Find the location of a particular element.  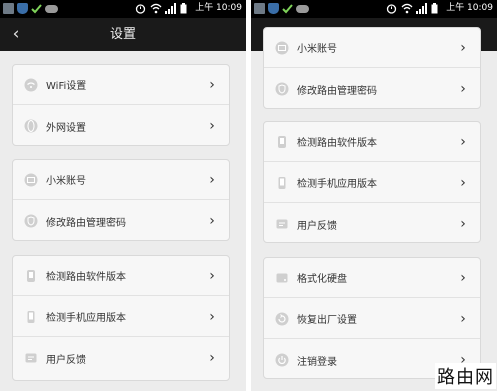

power-icon is located at coordinates (282, 360).